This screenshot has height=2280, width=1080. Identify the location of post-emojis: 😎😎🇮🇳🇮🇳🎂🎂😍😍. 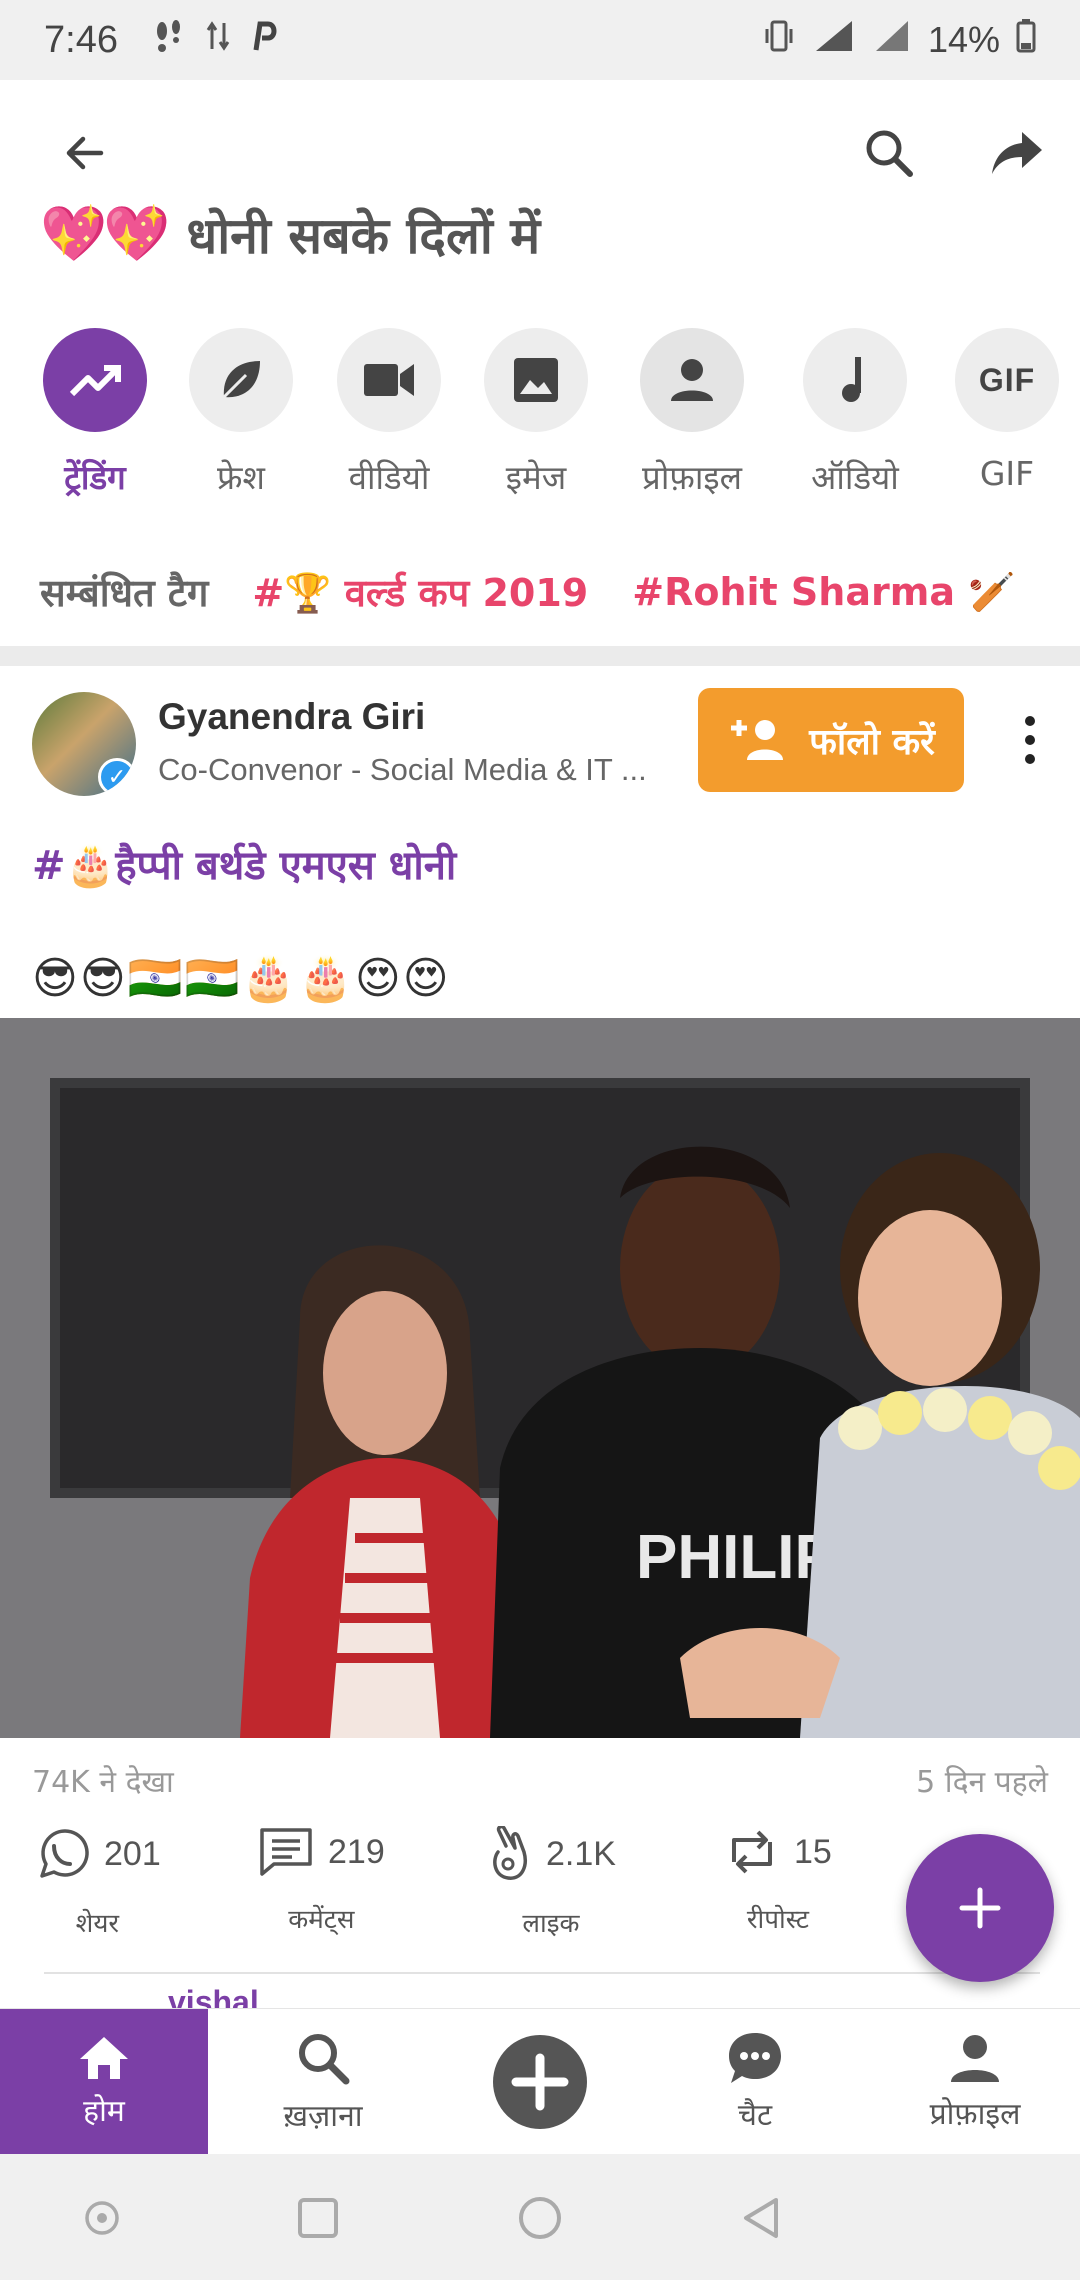
(241, 978).